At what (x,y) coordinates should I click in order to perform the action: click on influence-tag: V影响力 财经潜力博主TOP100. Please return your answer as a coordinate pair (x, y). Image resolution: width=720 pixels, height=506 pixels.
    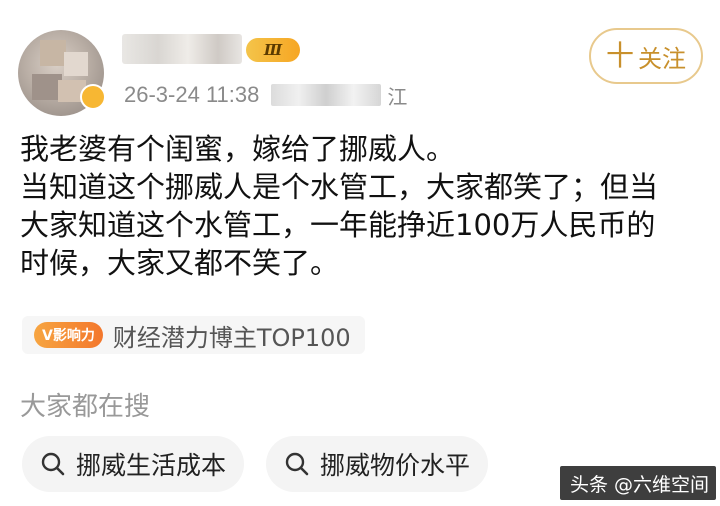
    Looking at the image, I should click on (193, 335).